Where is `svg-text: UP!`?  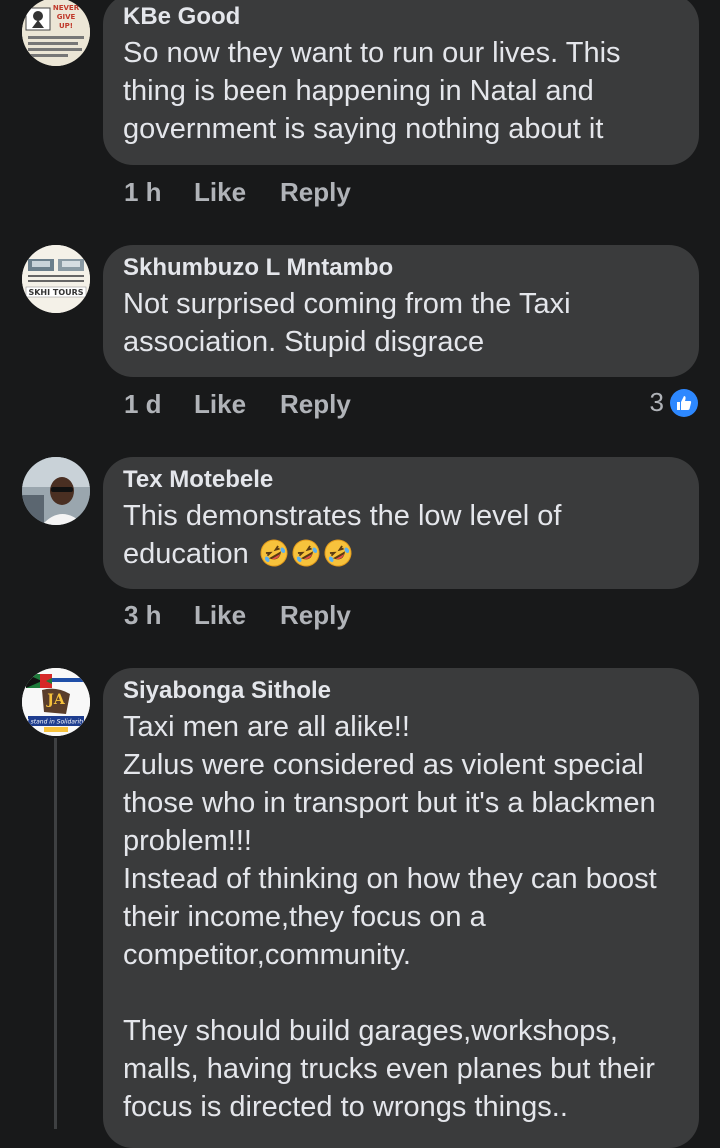
svg-text: UP! is located at coordinates (66, 26).